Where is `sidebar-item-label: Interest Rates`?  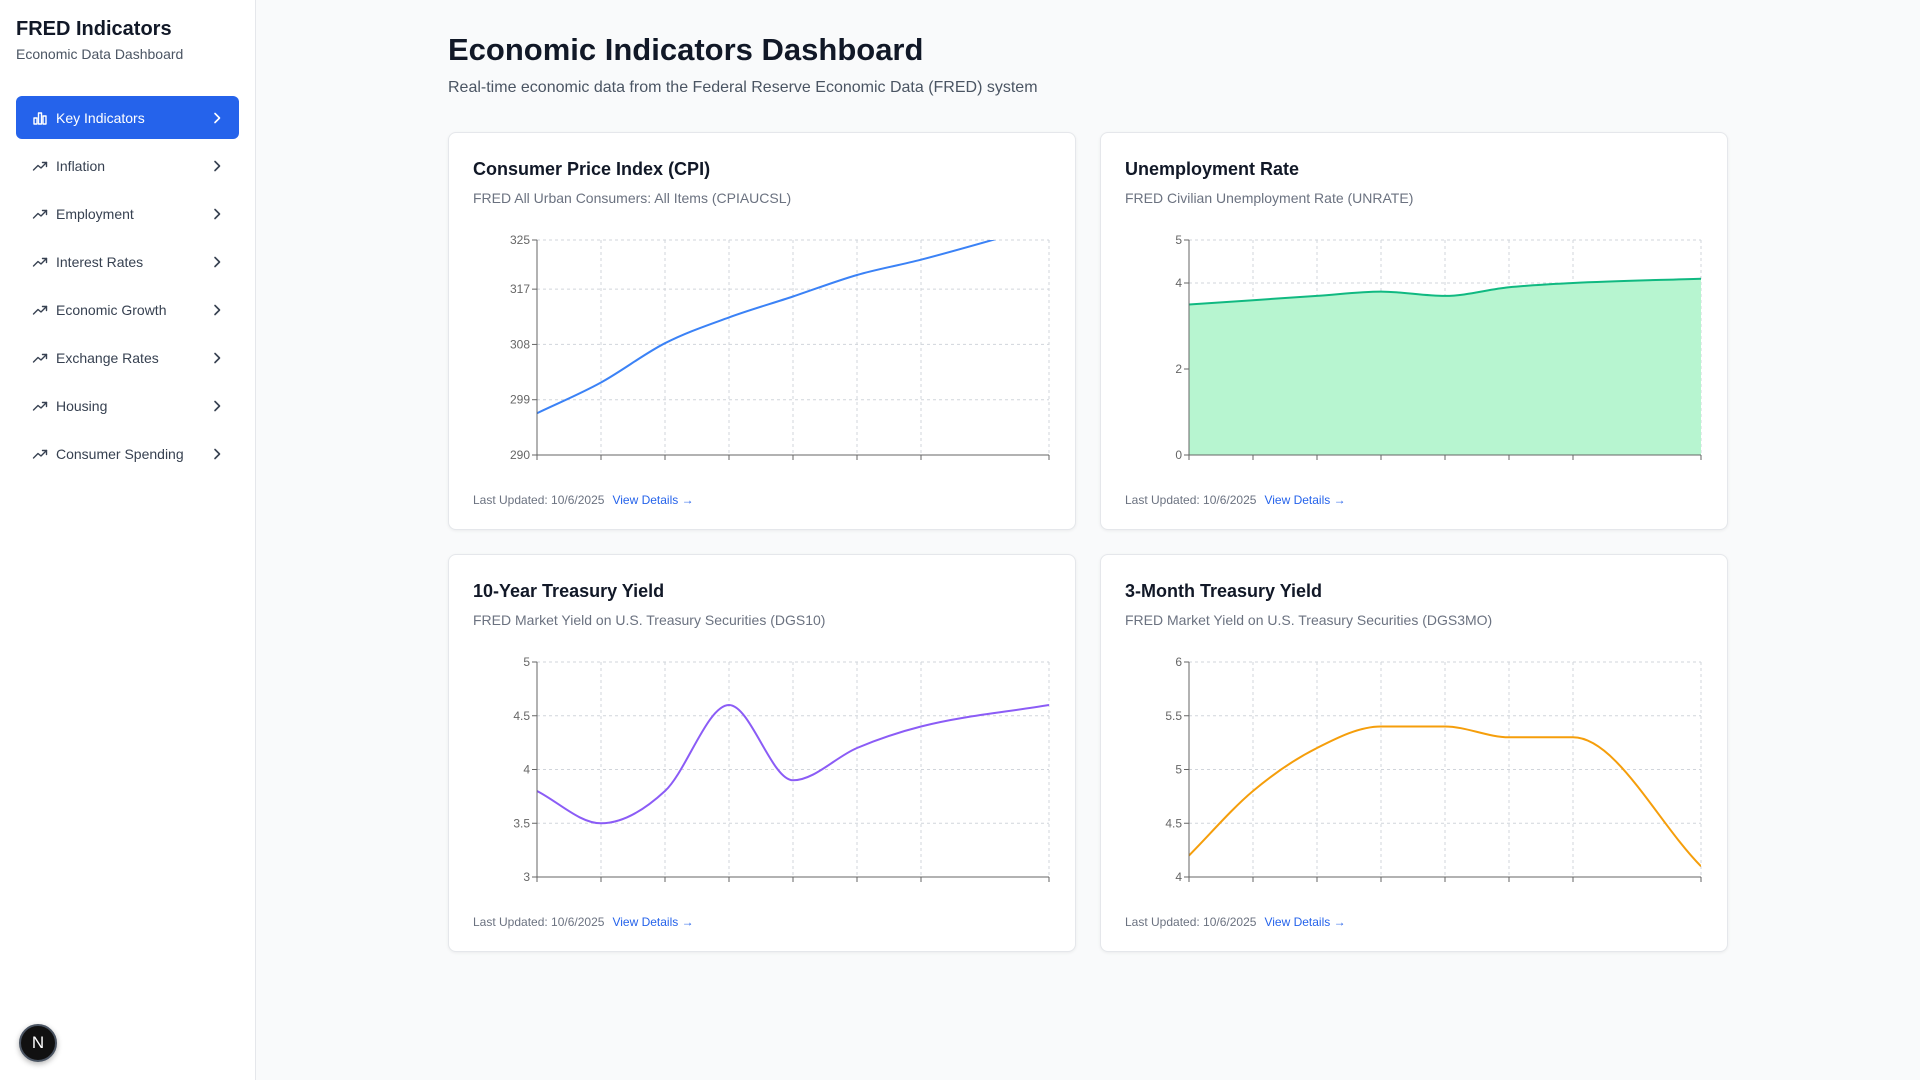 sidebar-item-label: Interest Rates is located at coordinates (100, 261).